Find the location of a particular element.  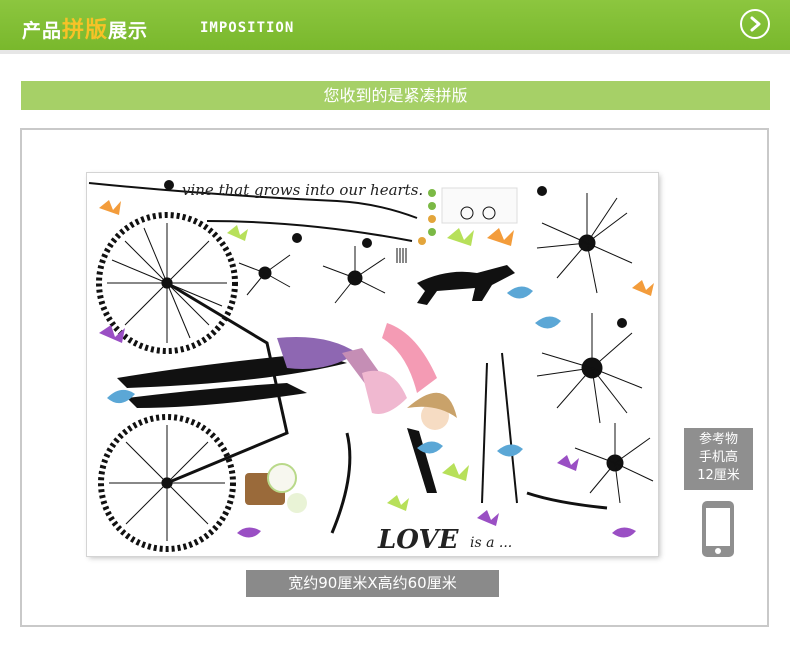

header-bar: 产品拼版展示 IMPOSITION is located at coordinates (395, 25).